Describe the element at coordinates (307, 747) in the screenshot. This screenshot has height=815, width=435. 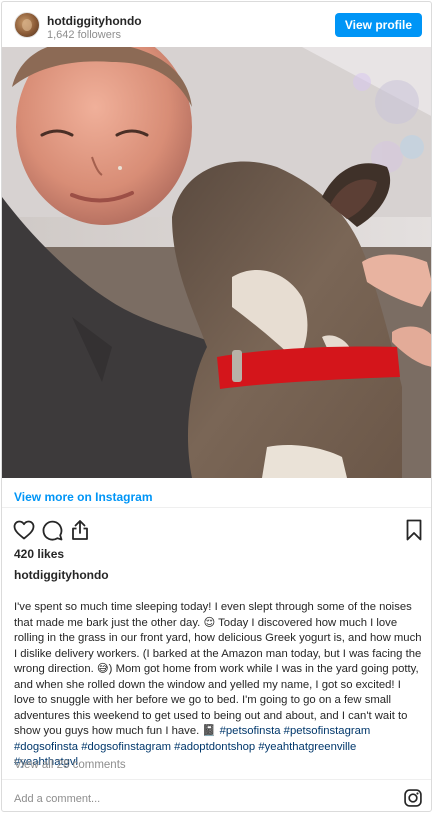
I see `hashtag-link: #yeahthatgreenville` at that location.